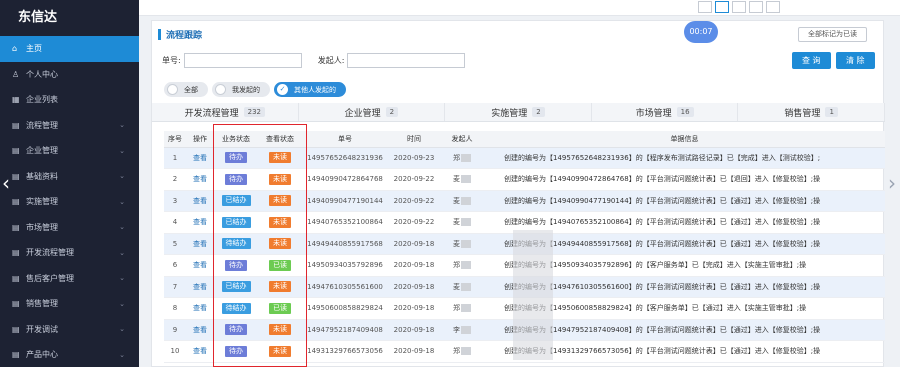 Image resolution: width=900 pixels, height=367 pixels. Describe the element at coordinates (42, 227) in the screenshot. I see `sidebar-item-label: 市场管理` at that location.